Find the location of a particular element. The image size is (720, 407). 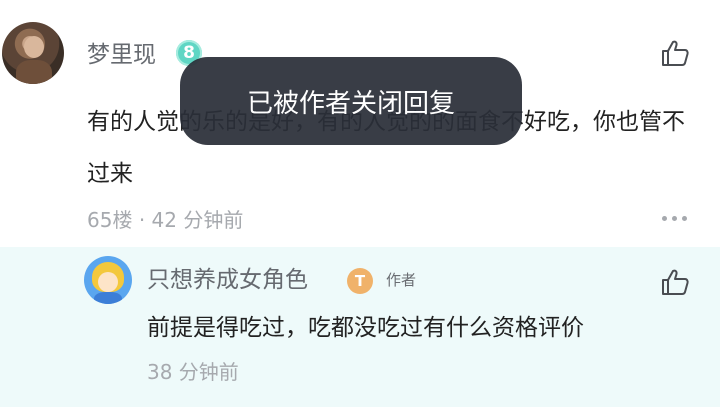

reply-text: 前提是得吃过，吃都没吃过有什么资格评价 is located at coordinates (365, 328).